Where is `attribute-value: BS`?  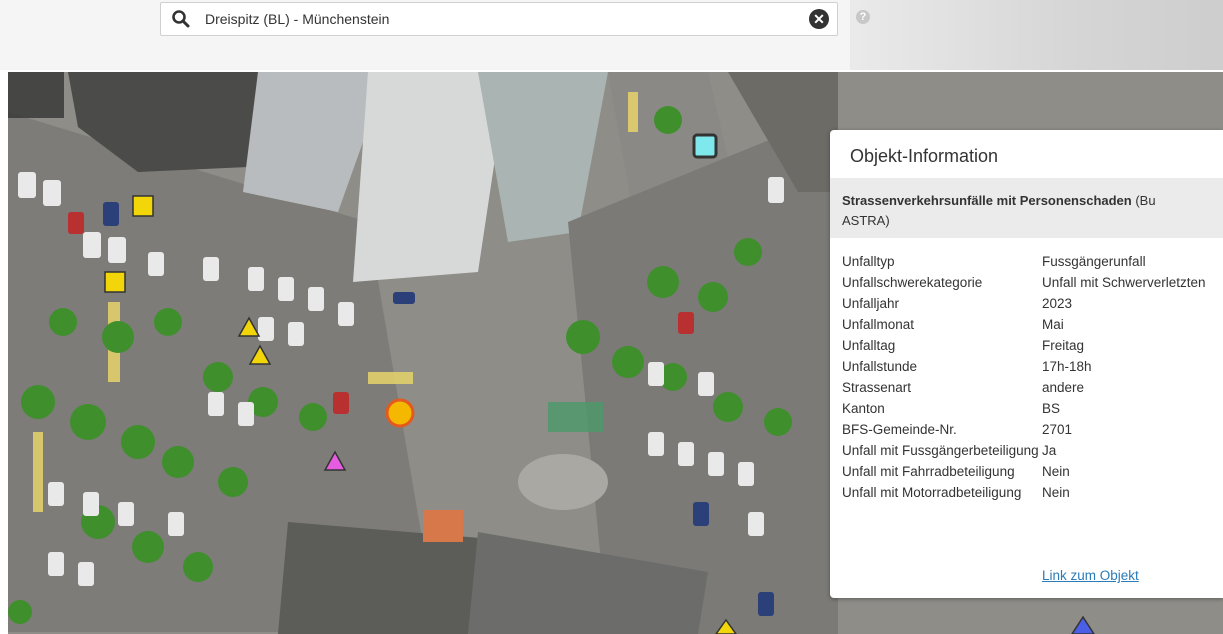
attribute-value: BS is located at coordinates (1051, 408).